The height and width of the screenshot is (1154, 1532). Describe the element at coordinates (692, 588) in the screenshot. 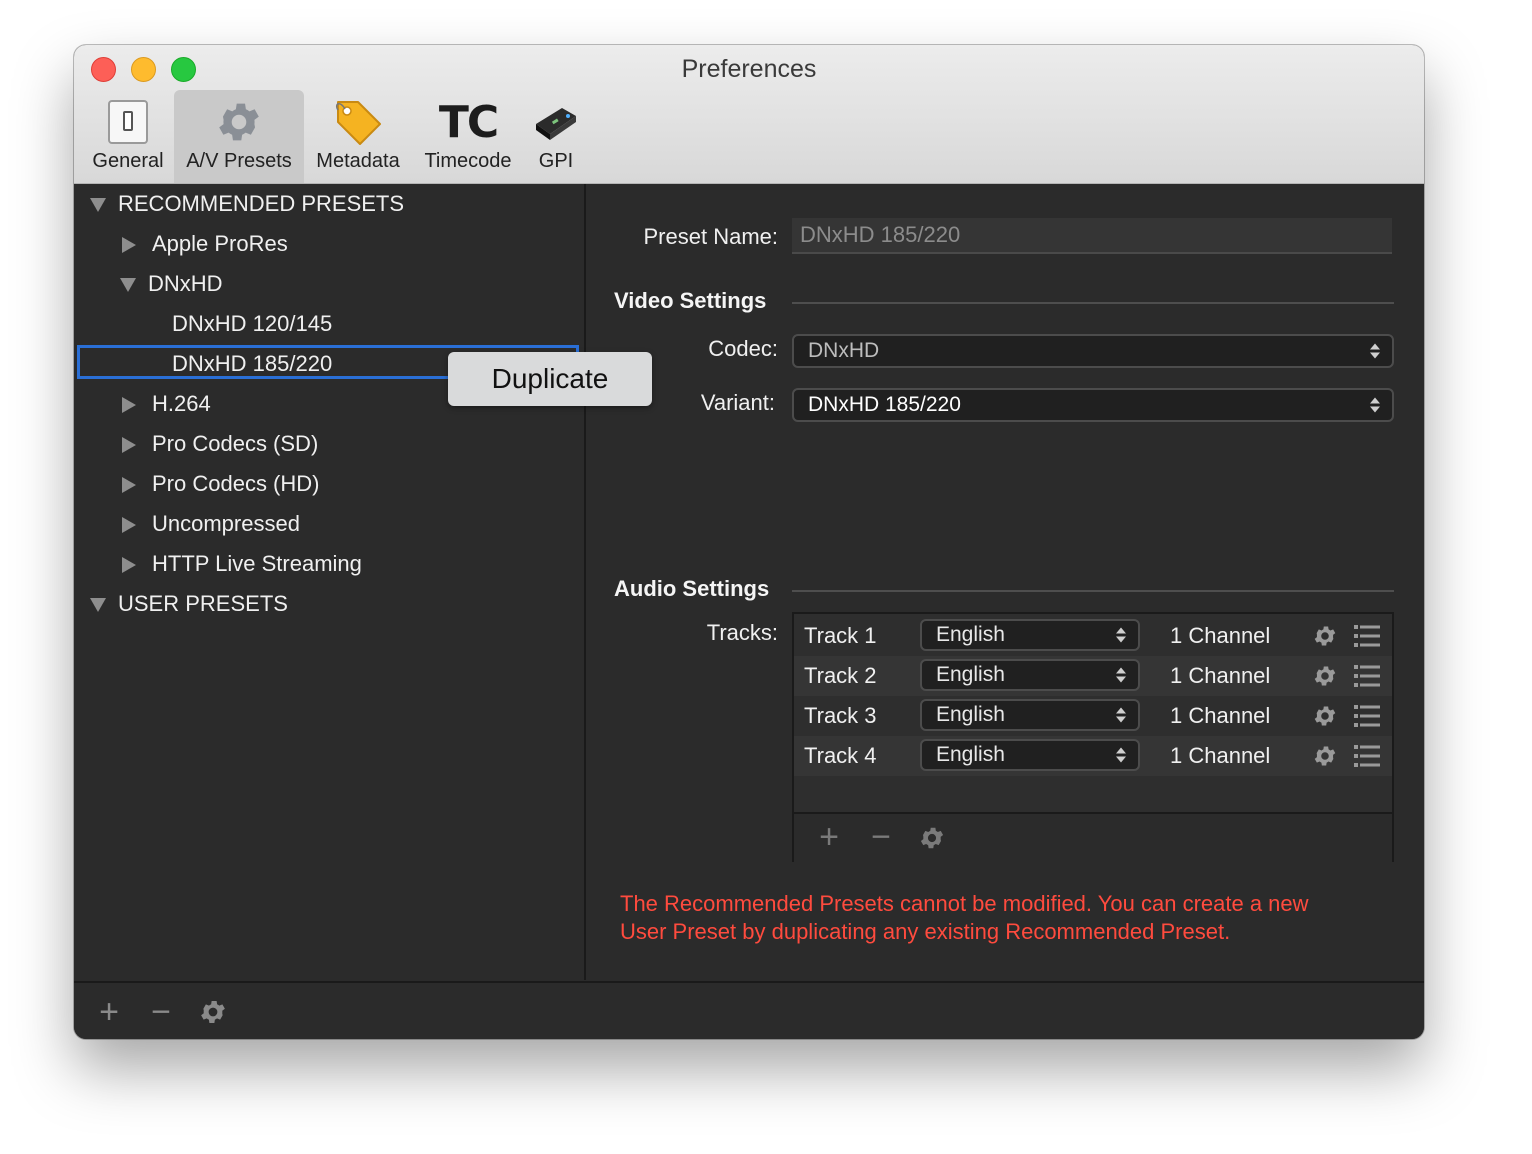

I see `audio-settings-title: Audio Settings` at that location.